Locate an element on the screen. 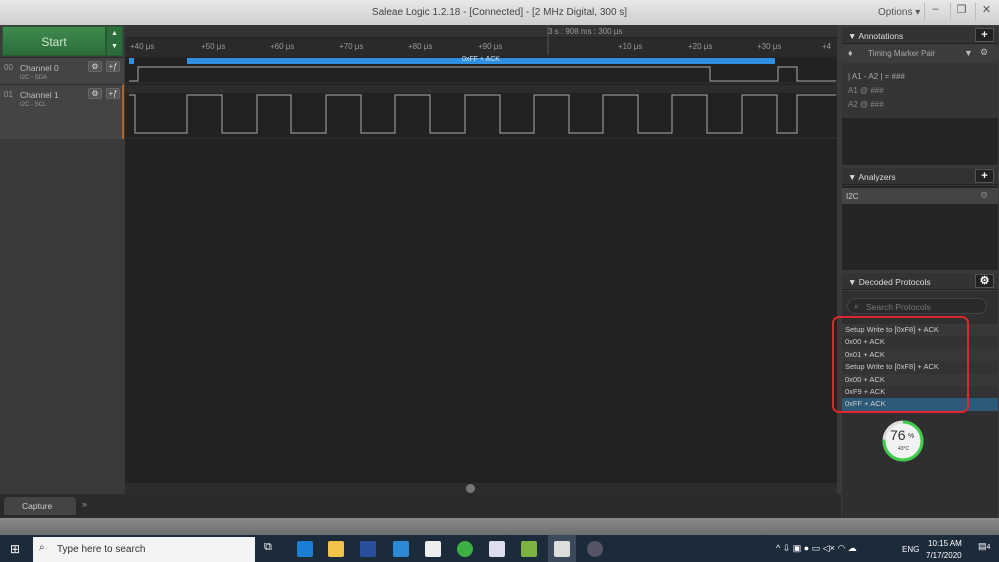 The height and width of the screenshot is (562, 999). minimize-button: – is located at coordinates (935, 11).